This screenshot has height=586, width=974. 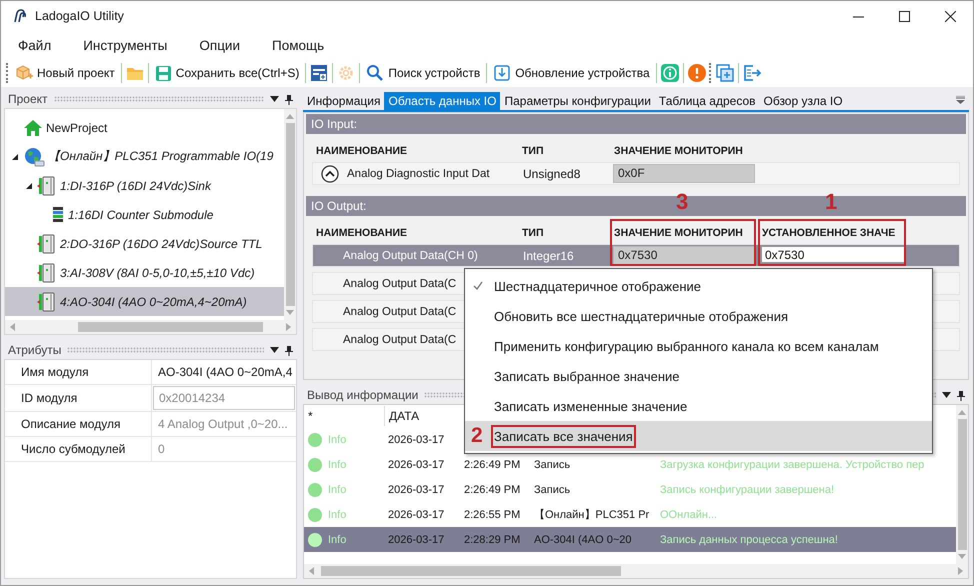 I want to click on property-value: 0, so click(x=161, y=449).